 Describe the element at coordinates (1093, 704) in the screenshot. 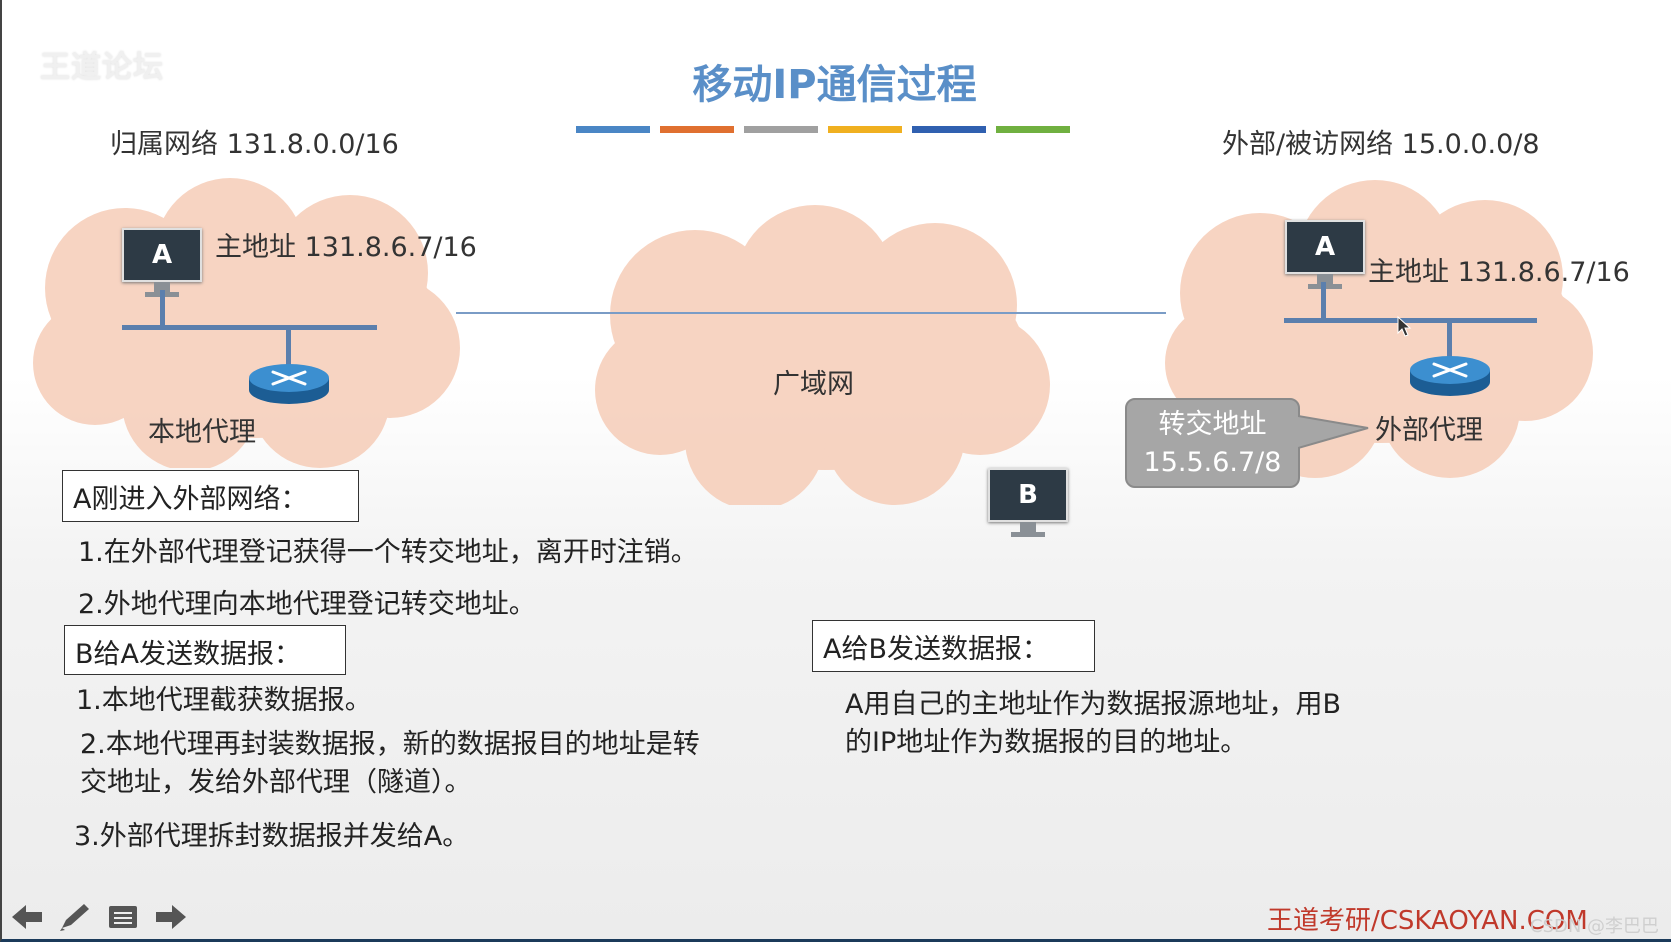

I see `section3-line: A用自己的主地址作为数据报源地址，用B` at that location.